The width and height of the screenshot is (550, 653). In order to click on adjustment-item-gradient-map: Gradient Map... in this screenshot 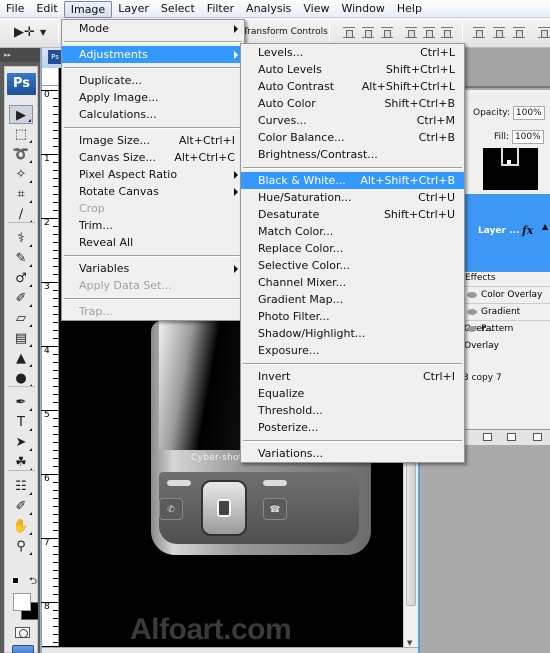, I will do `click(352, 299)`.